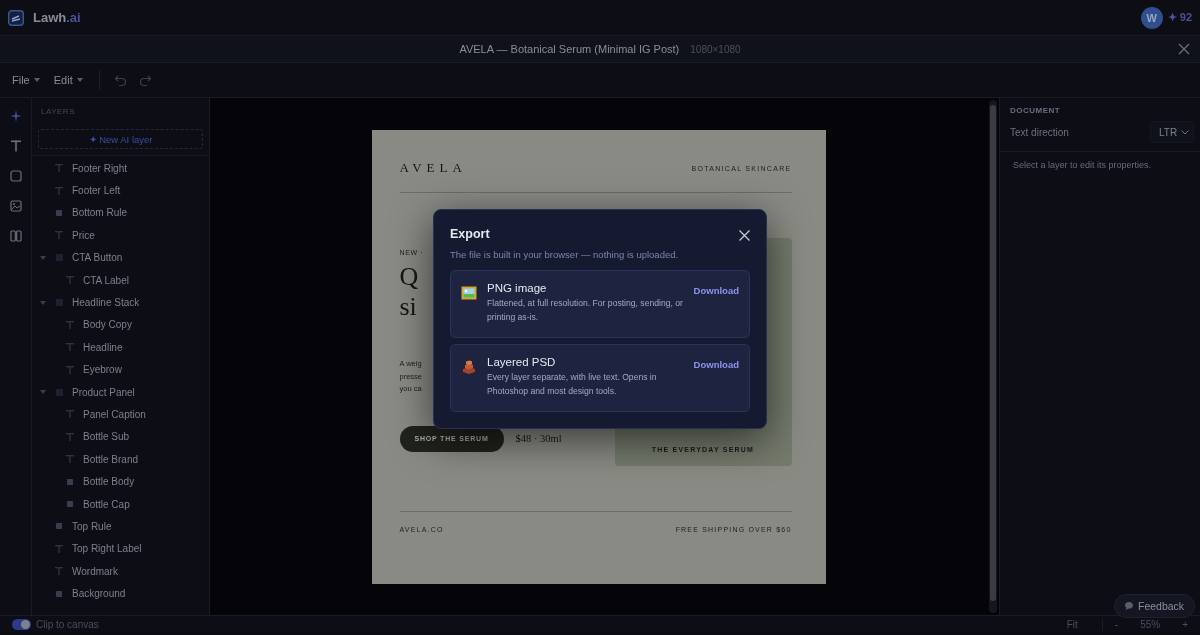  Describe the element at coordinates (106, 504) in the screenshot. I see `layer-item: Bottle Cap` at that location.